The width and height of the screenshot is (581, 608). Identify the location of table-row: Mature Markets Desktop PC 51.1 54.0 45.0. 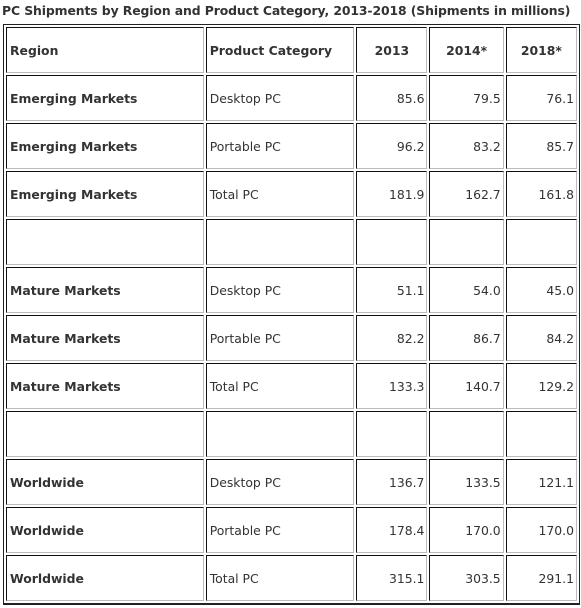
(291, 290).